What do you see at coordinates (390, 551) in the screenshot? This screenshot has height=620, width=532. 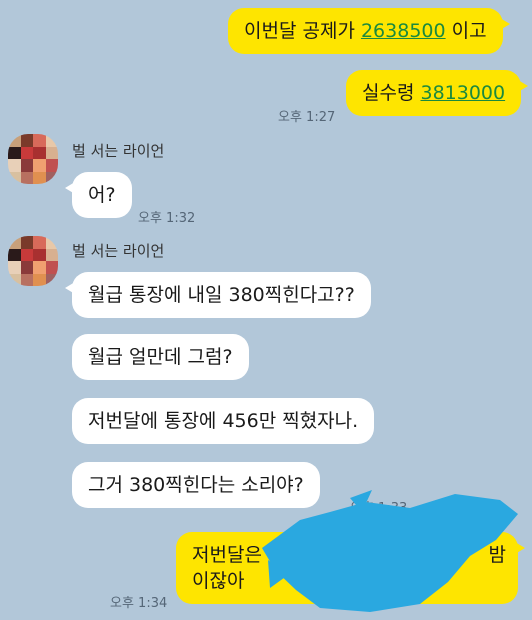 I see `censor-scribble` at bounding box center [390, 551].